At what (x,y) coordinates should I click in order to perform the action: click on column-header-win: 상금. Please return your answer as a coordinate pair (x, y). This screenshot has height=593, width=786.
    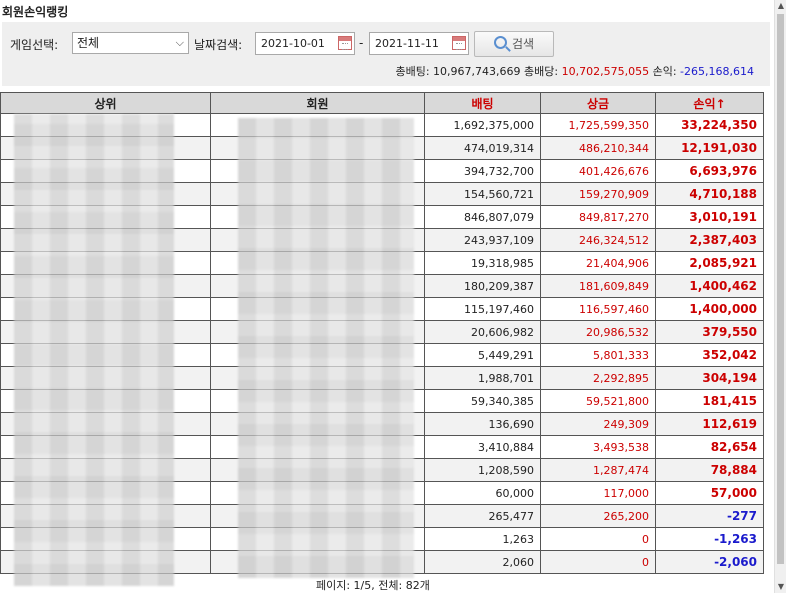
    Looking at the image, I should click on (598, 103).